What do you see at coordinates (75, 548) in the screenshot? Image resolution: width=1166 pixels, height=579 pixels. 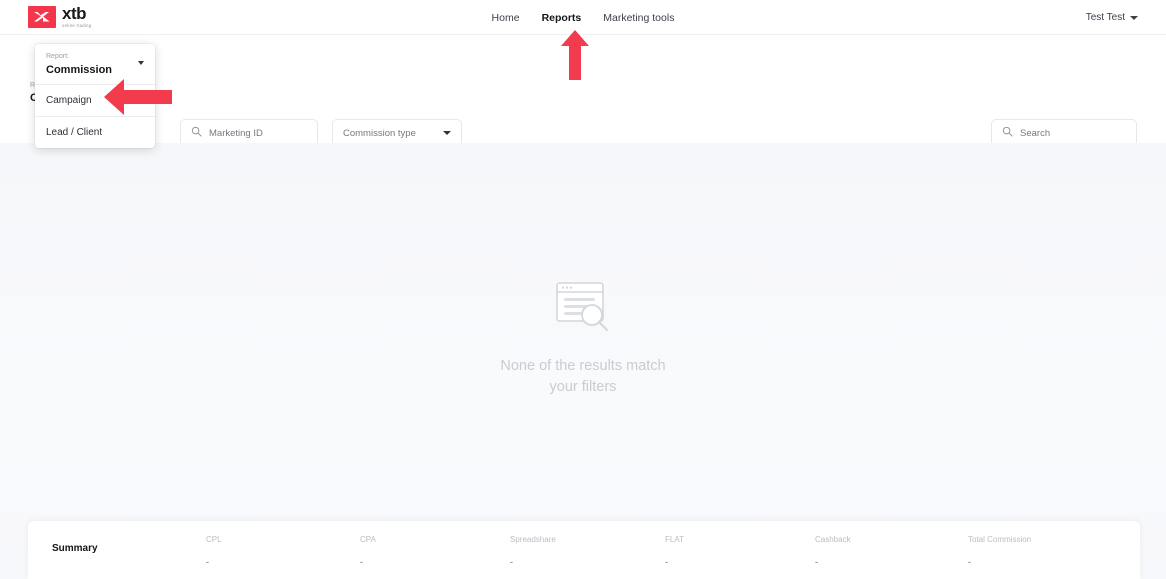 I see `summary-label: Summary` at bounding box center [75, 548].